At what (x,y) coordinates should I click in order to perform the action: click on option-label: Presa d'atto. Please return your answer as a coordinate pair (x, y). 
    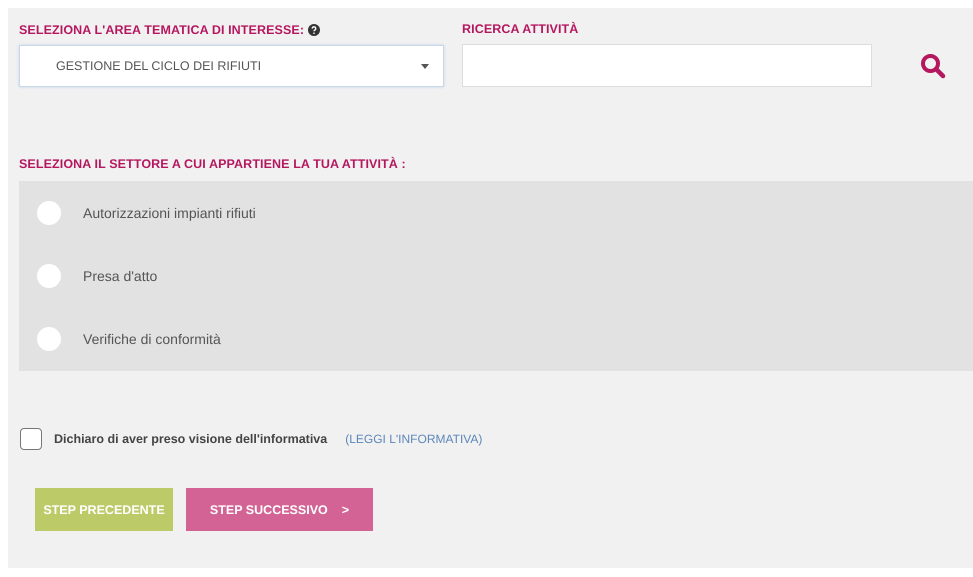
    Looking at the image, I should click on (120, 276).